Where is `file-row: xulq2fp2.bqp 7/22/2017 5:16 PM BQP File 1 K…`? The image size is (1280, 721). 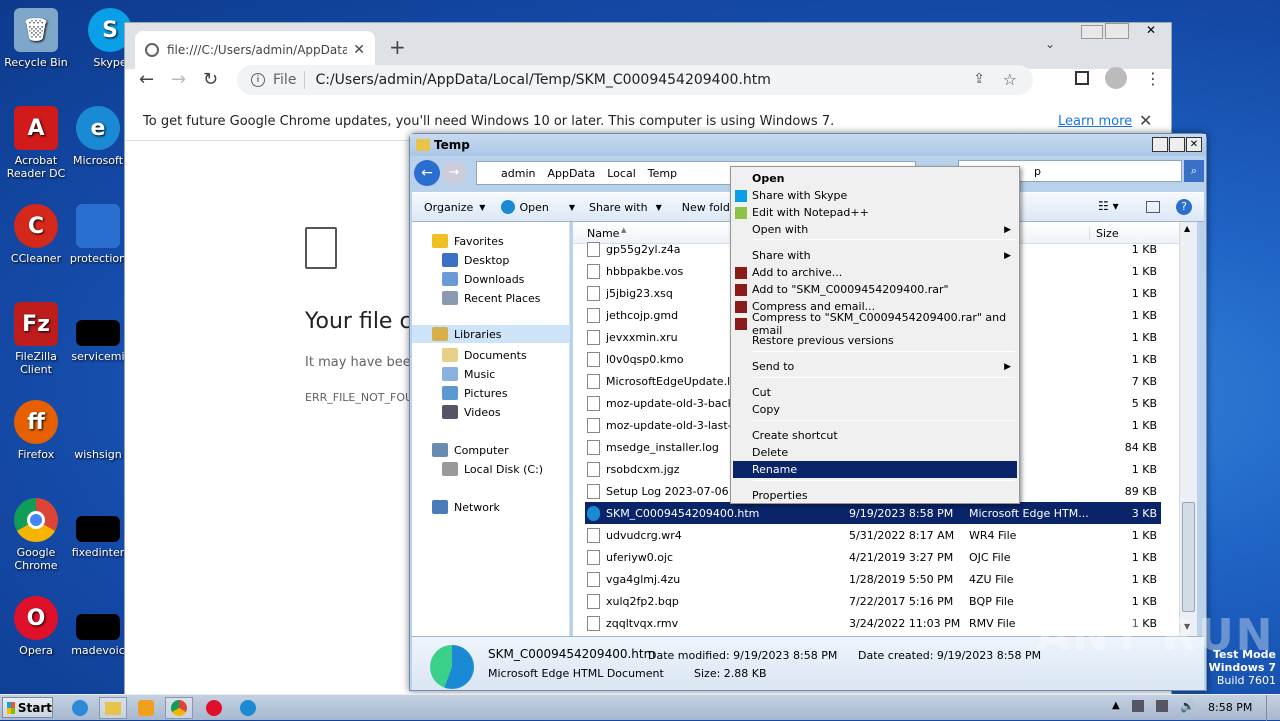
file-row: xulq2fp2.bqp 7/22/2017 5:16 PM BQP File 1 K… is located at coordinates (873, 601).